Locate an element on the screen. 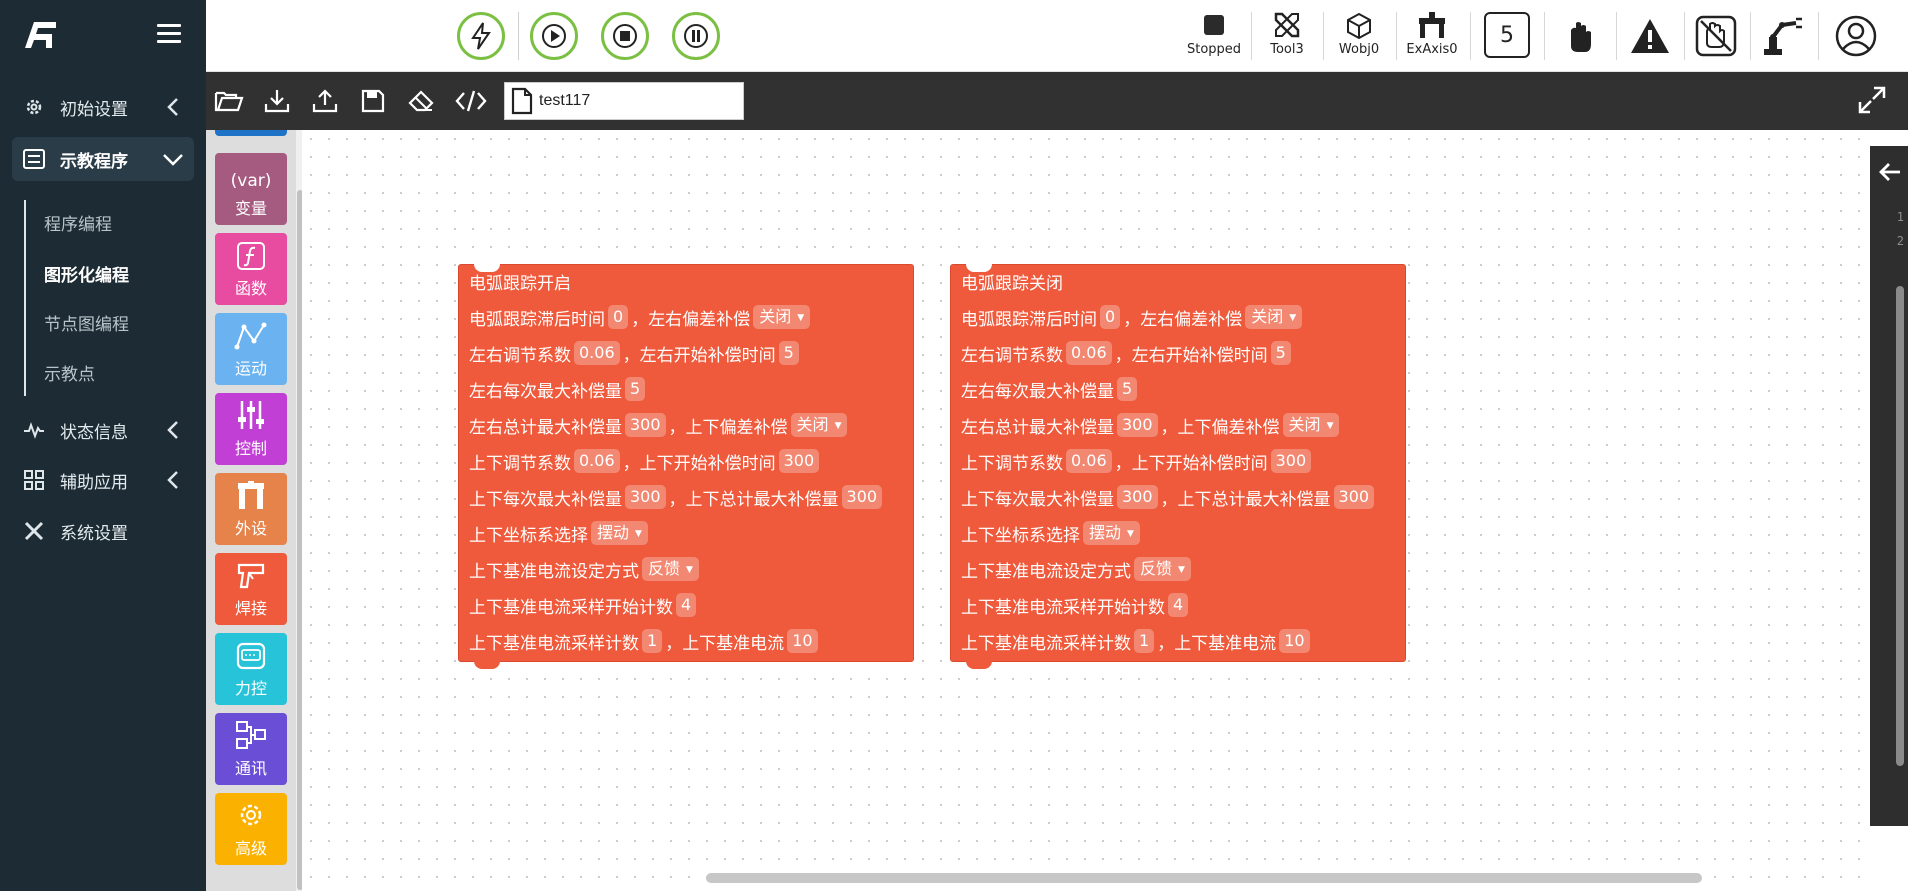 This screenshot has width=1908, height=891. enable-button is located at coordinates (481, 36).